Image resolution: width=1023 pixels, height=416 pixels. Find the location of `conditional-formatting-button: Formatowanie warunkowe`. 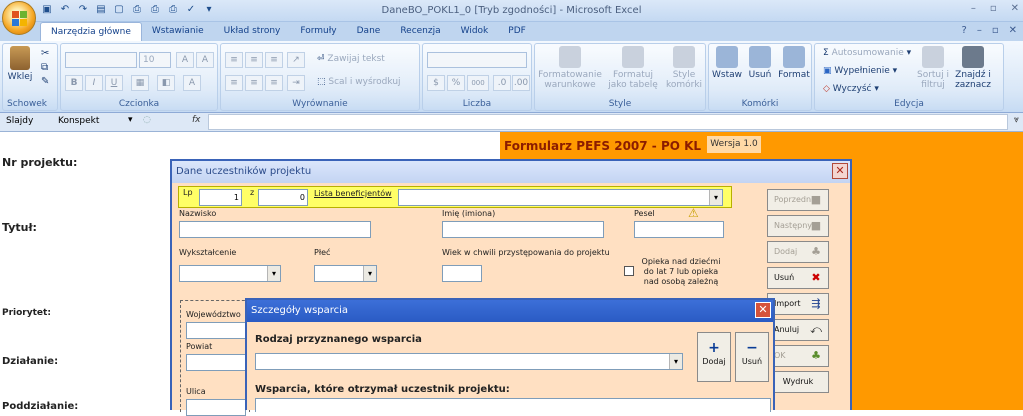

conditional-formatting-button: Formatowanie warunkowe is located at coordinates (570, 68).